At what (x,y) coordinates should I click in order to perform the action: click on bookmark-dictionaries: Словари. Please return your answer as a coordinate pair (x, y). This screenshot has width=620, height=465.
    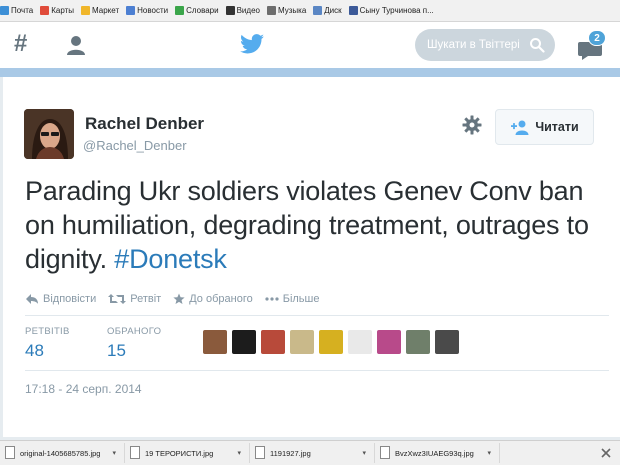
    Looking at the image, I should click on (197, 10).